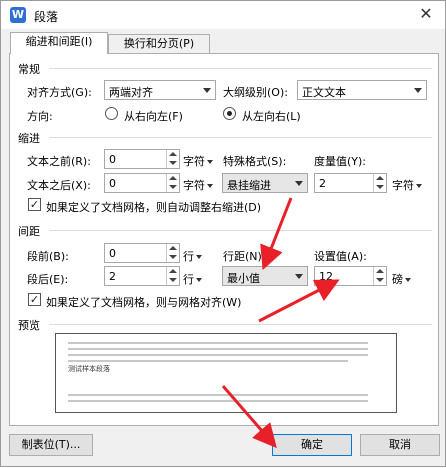  I want to click on measure-value: 2, so click(322, 183).